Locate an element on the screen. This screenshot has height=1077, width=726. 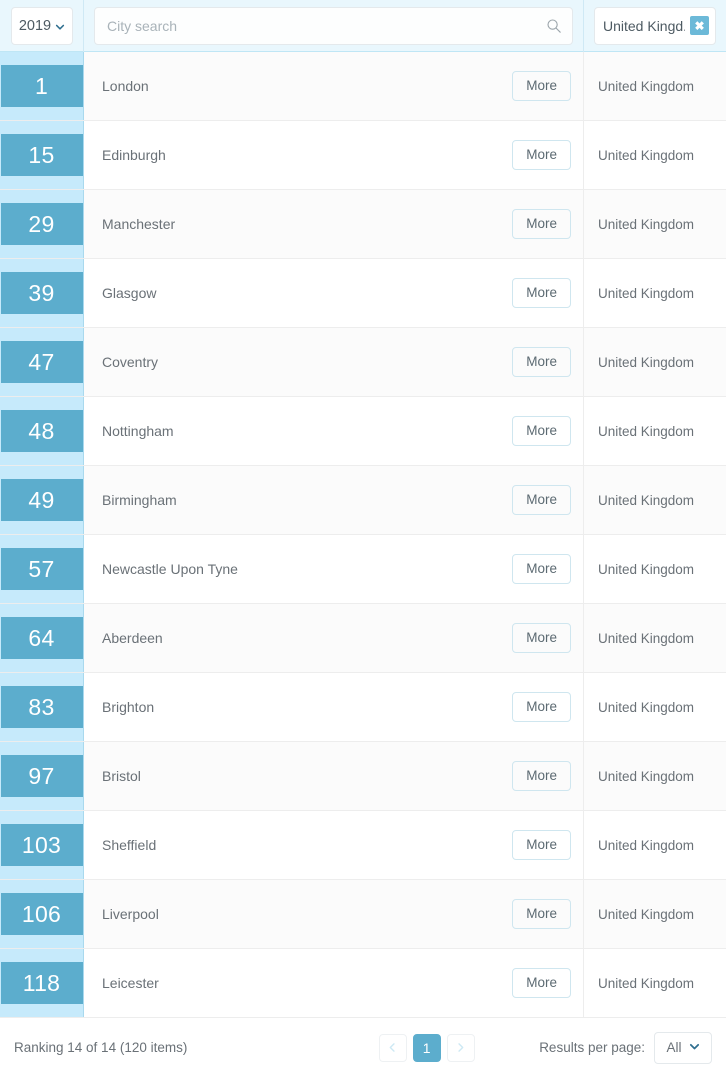
city-name: Aberdeen is located at coordinates (132, 638).